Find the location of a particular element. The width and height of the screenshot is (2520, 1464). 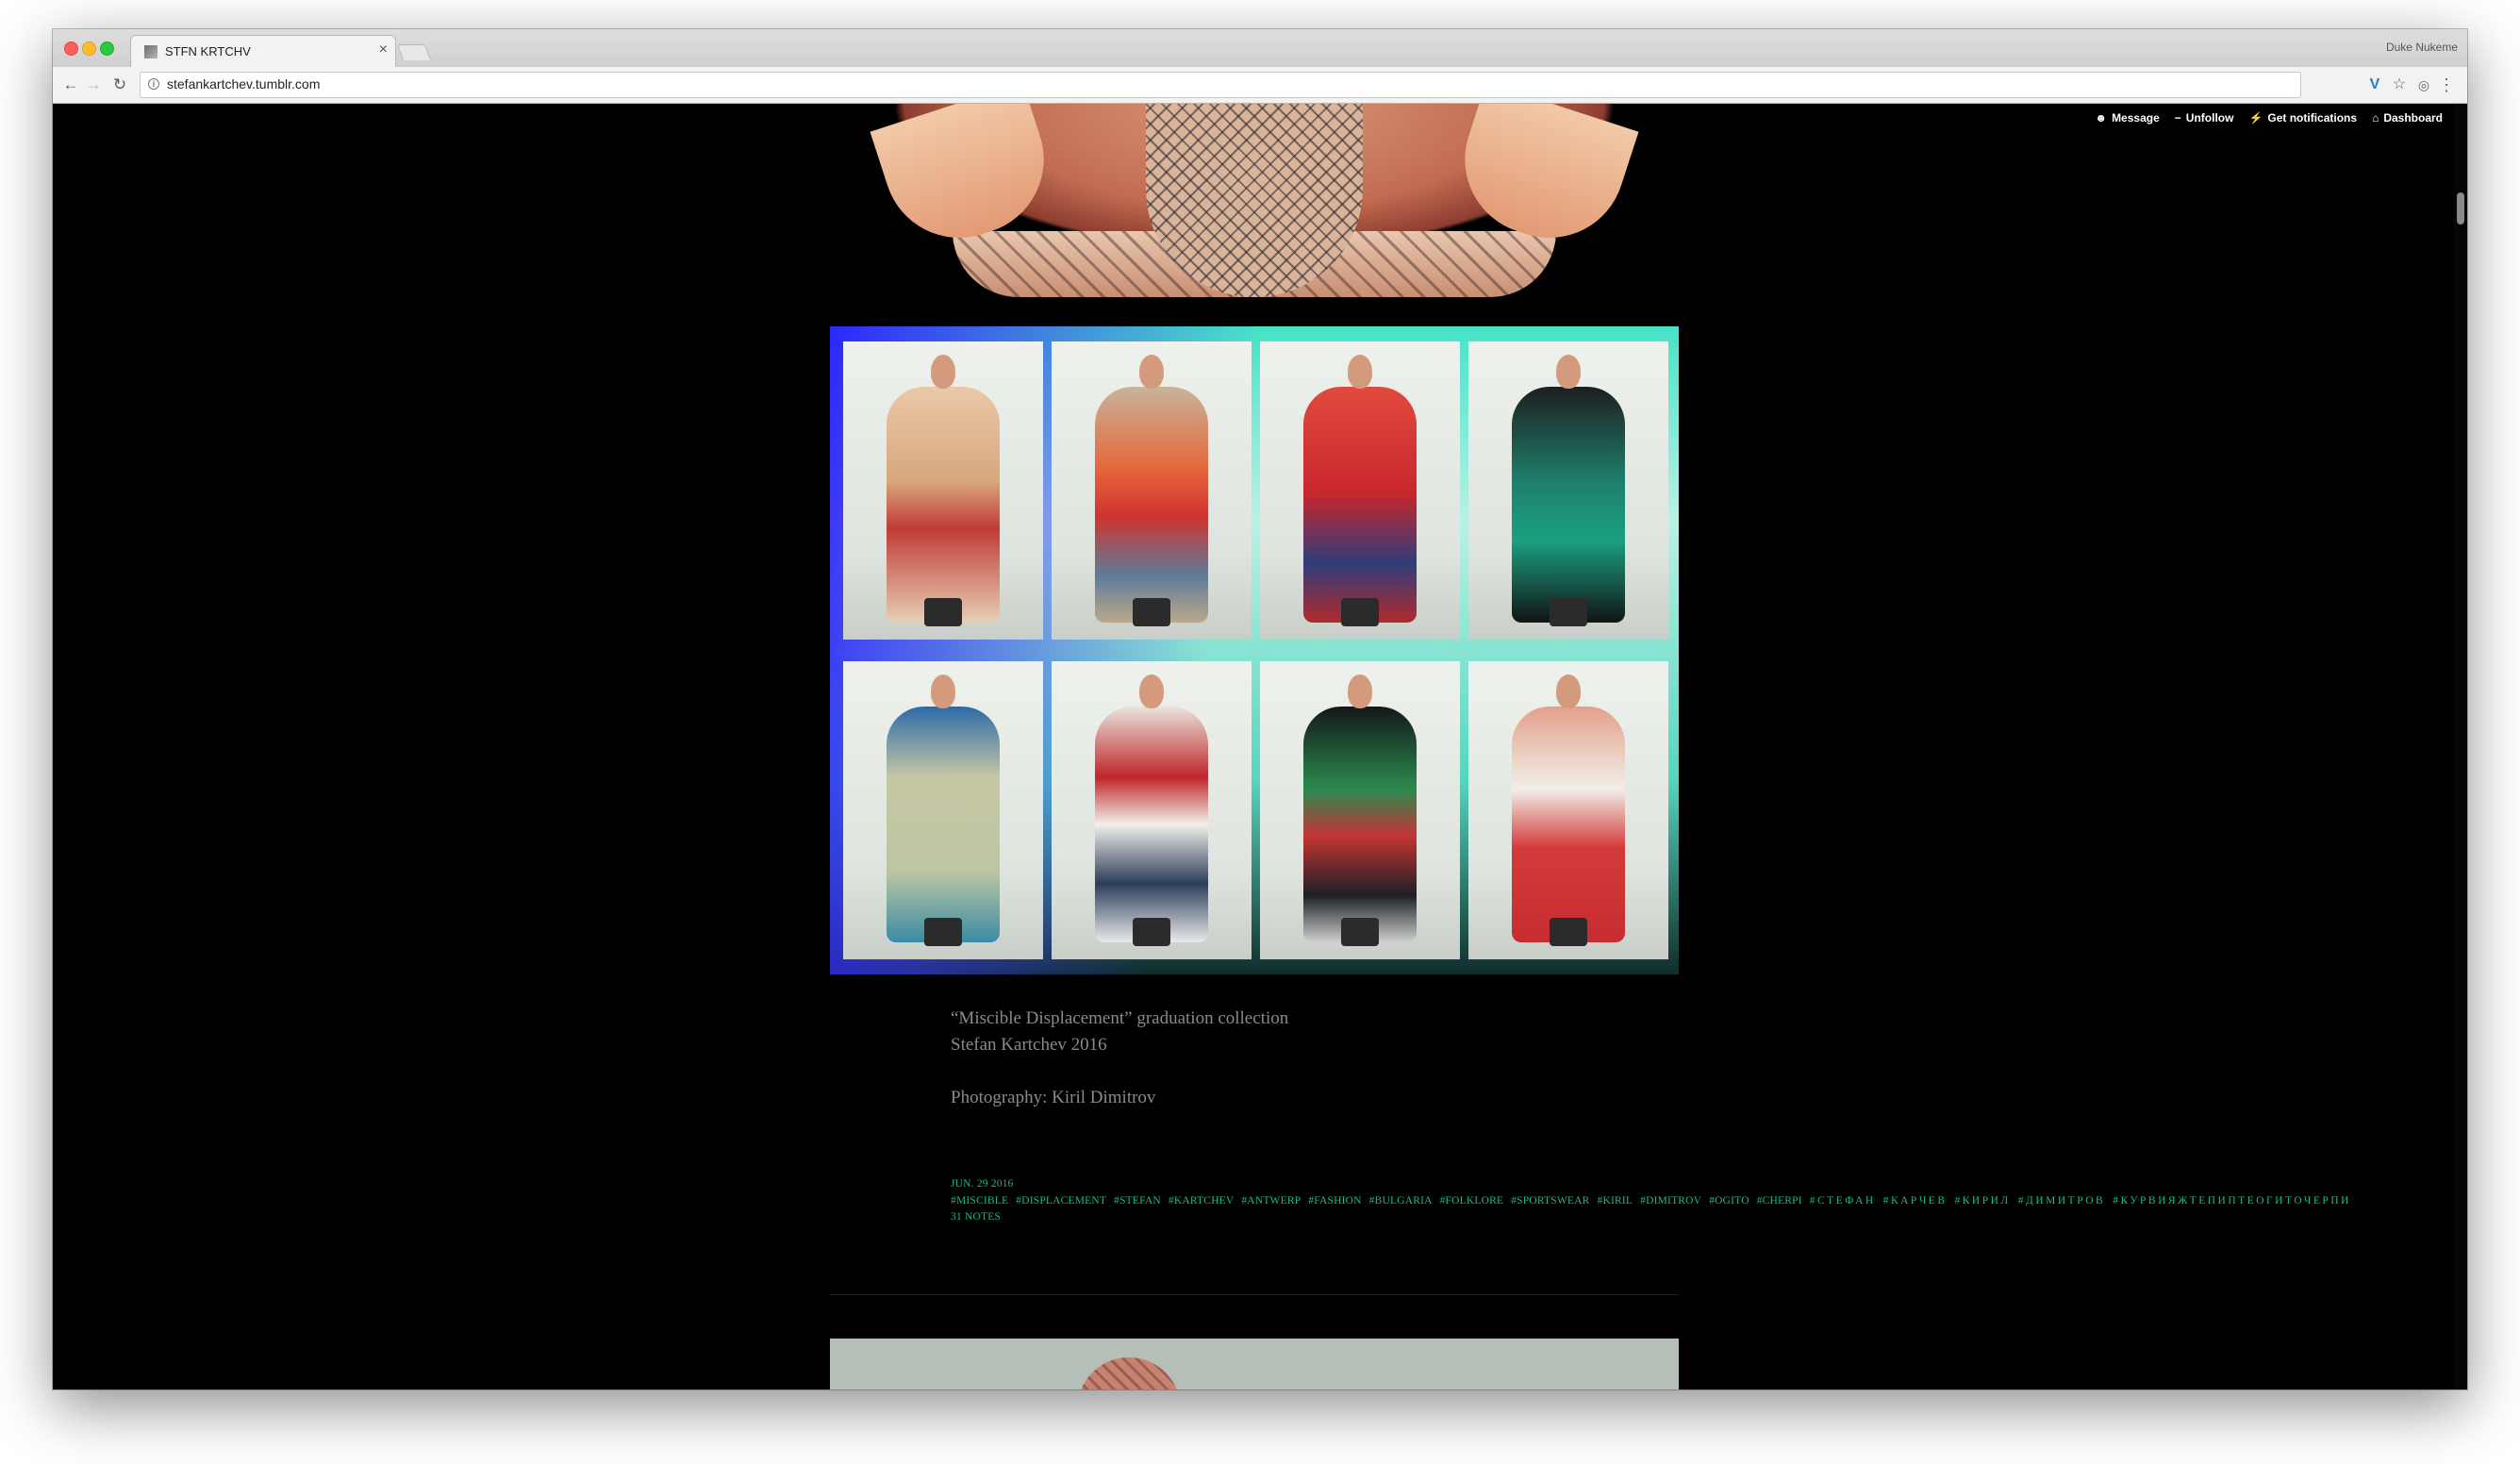

message-icon: ☻ is located at coordinates (2101, 118).